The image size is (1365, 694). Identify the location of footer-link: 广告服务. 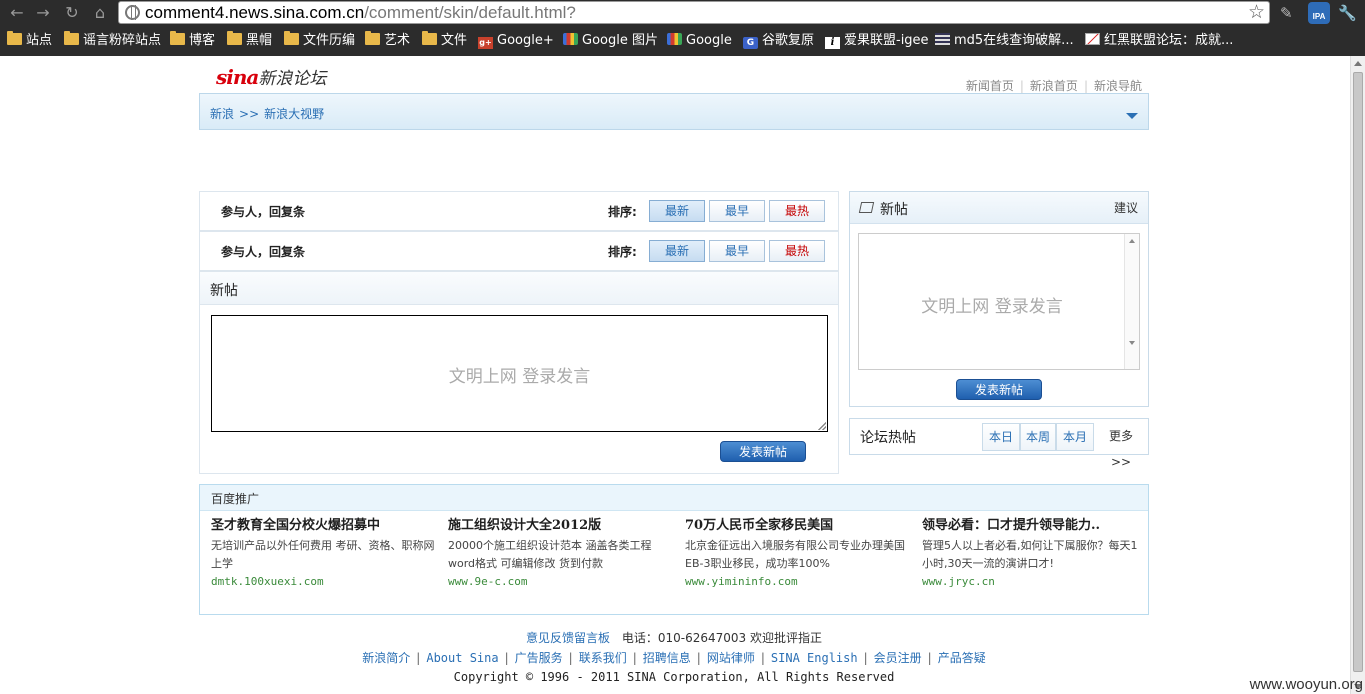
(539, 658).